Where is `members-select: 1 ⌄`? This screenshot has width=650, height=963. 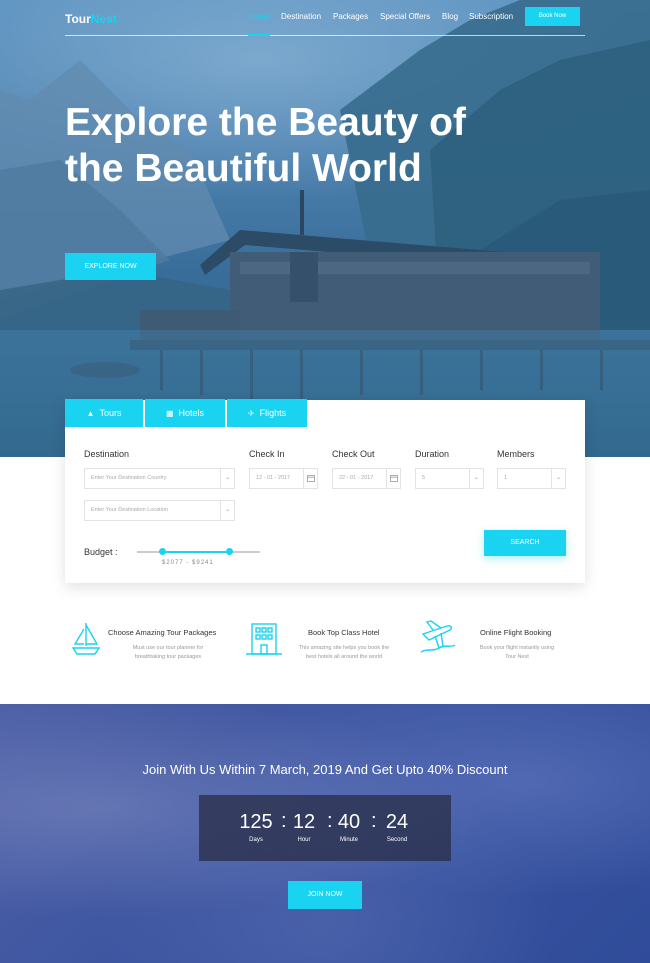 members-select: 1 ⌄ is located at coordinates (531, 478).